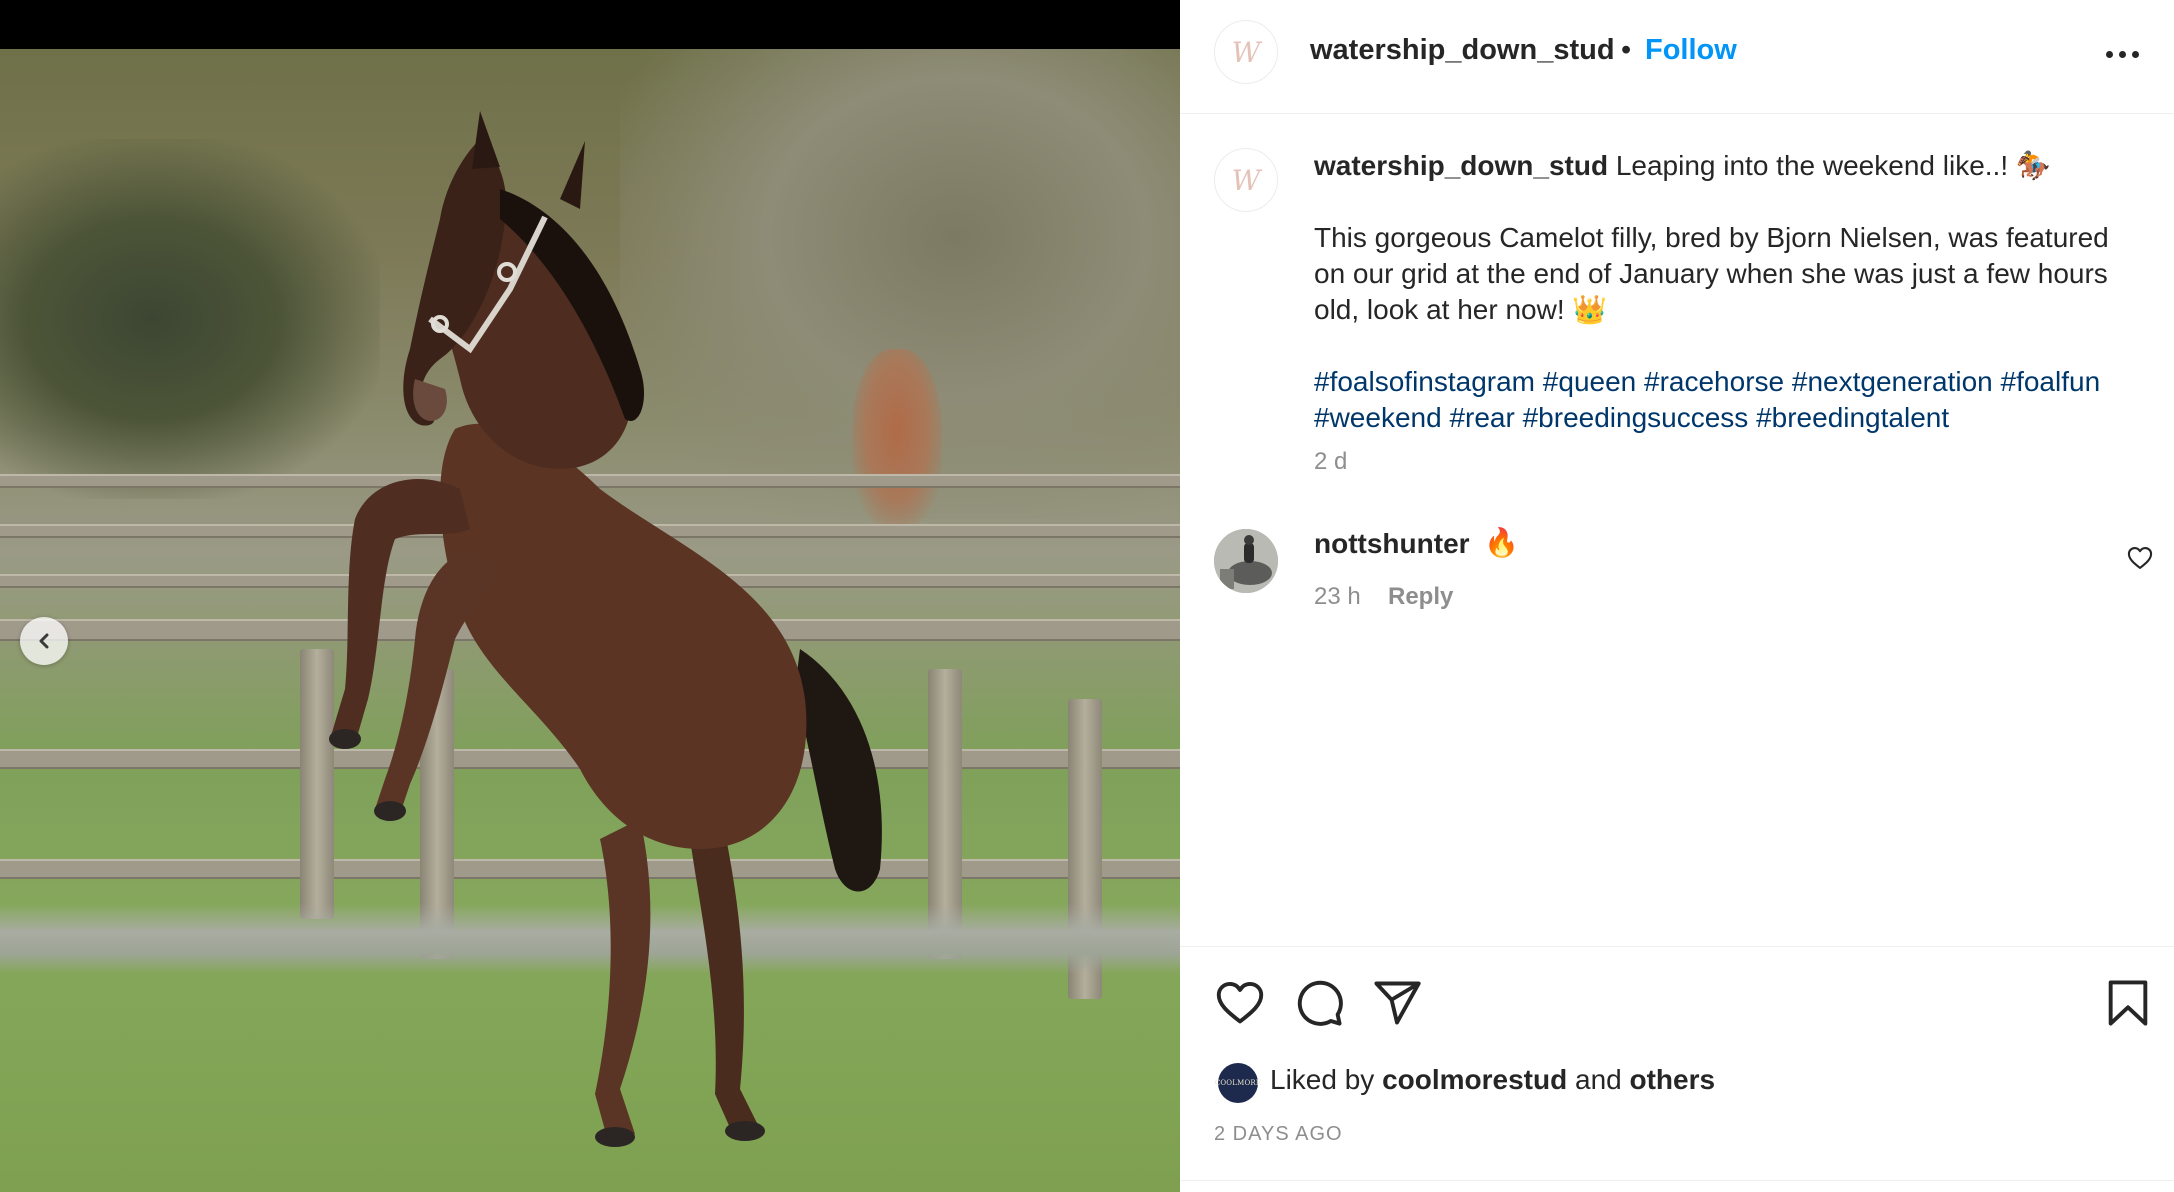 The height and width of the screenshot is (1192, 2174). What do you see at coordinates (2051, 381) in the screenshot?
I see `hashtag-link: #foalfun` at bounding box center [2051, 381].